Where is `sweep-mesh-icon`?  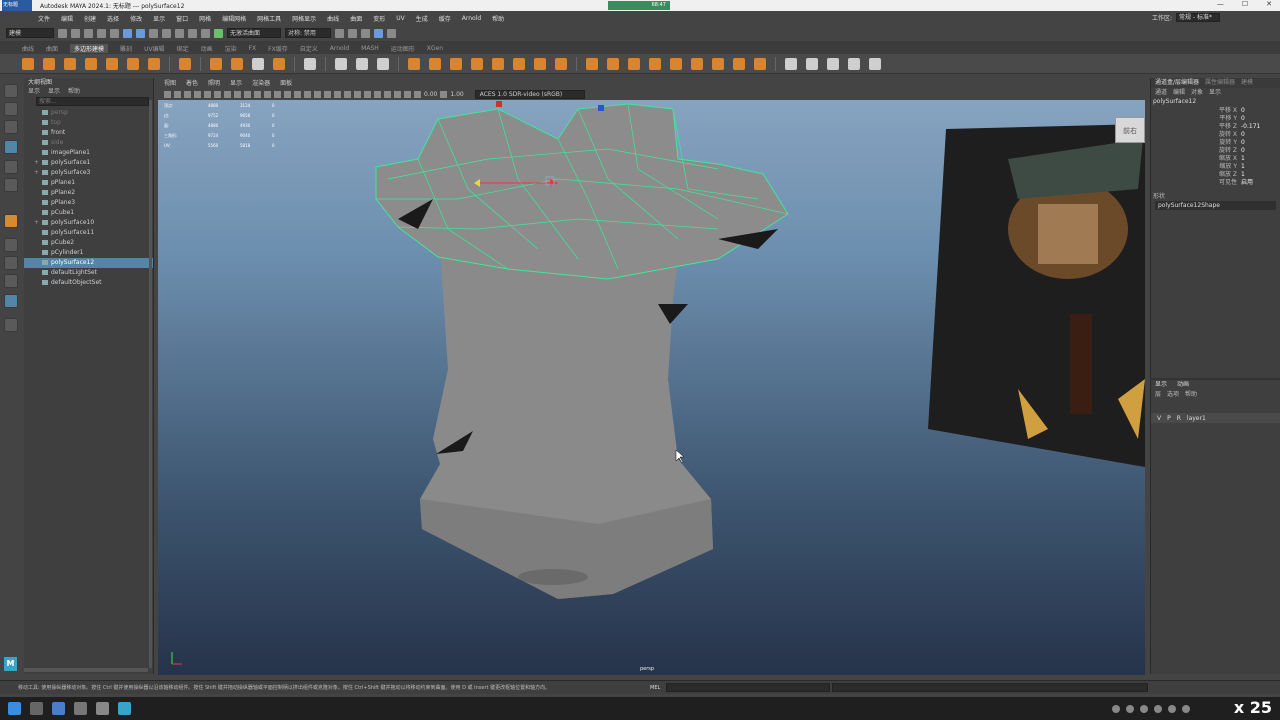
sweep-mesh-icon is located at coordinates (237, 63).